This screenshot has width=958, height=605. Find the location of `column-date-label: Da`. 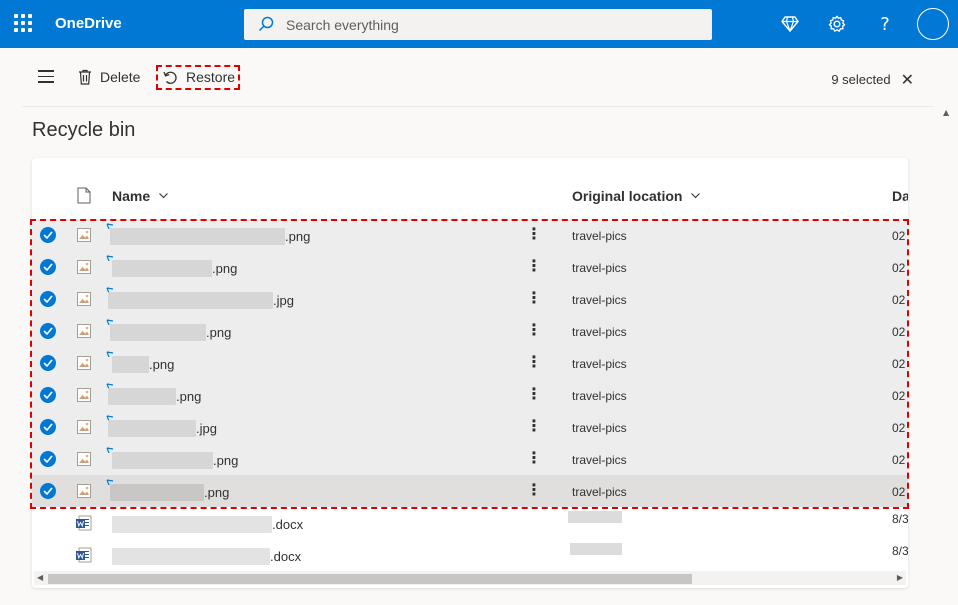

column-date-label: Da is located at coordinates (900, 196).